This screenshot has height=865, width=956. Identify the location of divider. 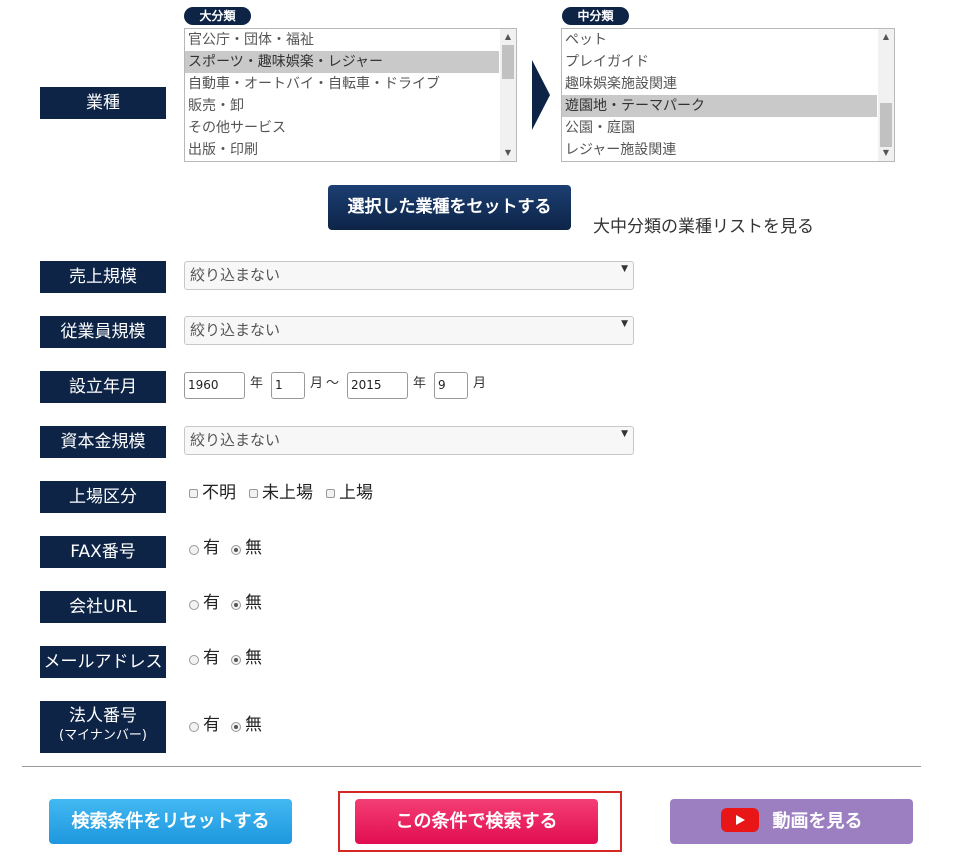
(471, 766).